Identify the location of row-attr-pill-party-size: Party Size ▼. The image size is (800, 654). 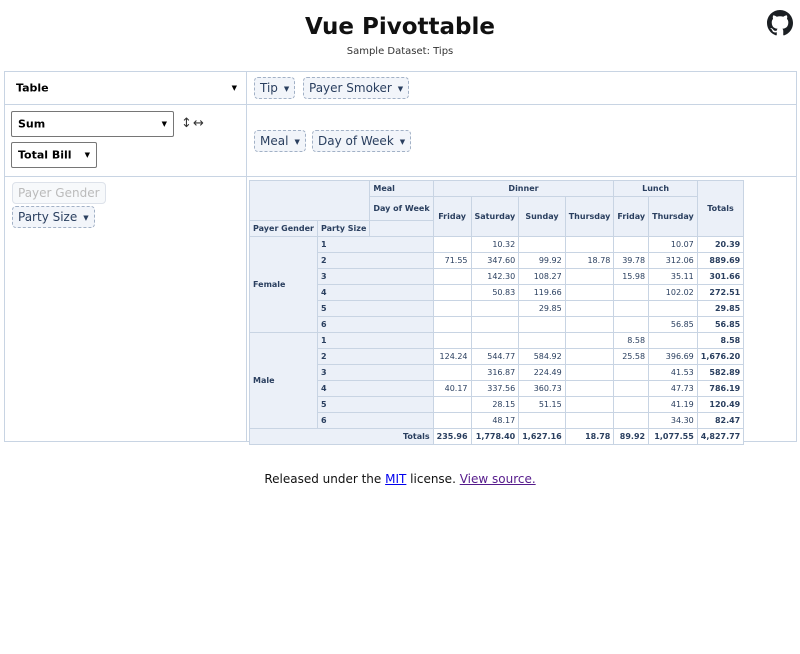
(53, 217).